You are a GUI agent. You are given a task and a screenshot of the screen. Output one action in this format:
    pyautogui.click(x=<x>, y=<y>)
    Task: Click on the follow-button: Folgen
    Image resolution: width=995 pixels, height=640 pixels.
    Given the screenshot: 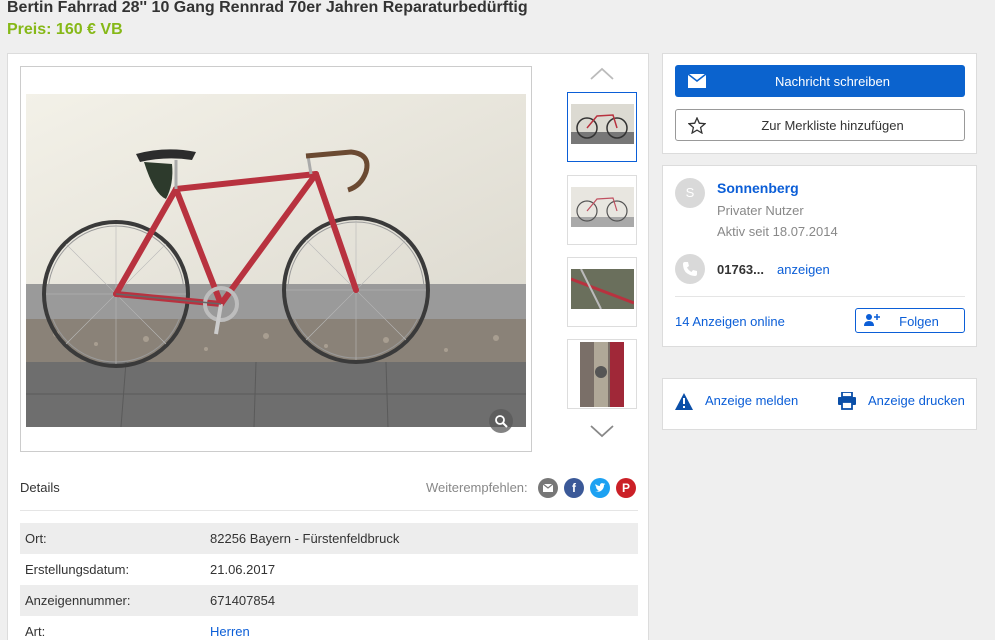 What is the action you would take?
    pyautogui.click(x=910, y=320)
    